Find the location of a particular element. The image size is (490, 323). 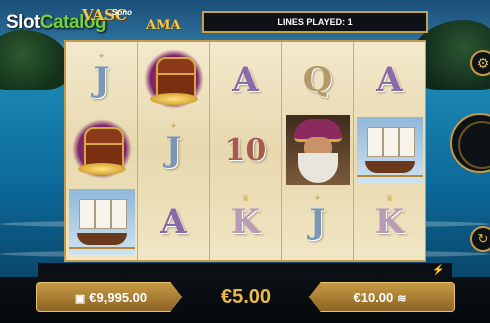

autoplay-button: ↻ is located at coordinates (480, 239).